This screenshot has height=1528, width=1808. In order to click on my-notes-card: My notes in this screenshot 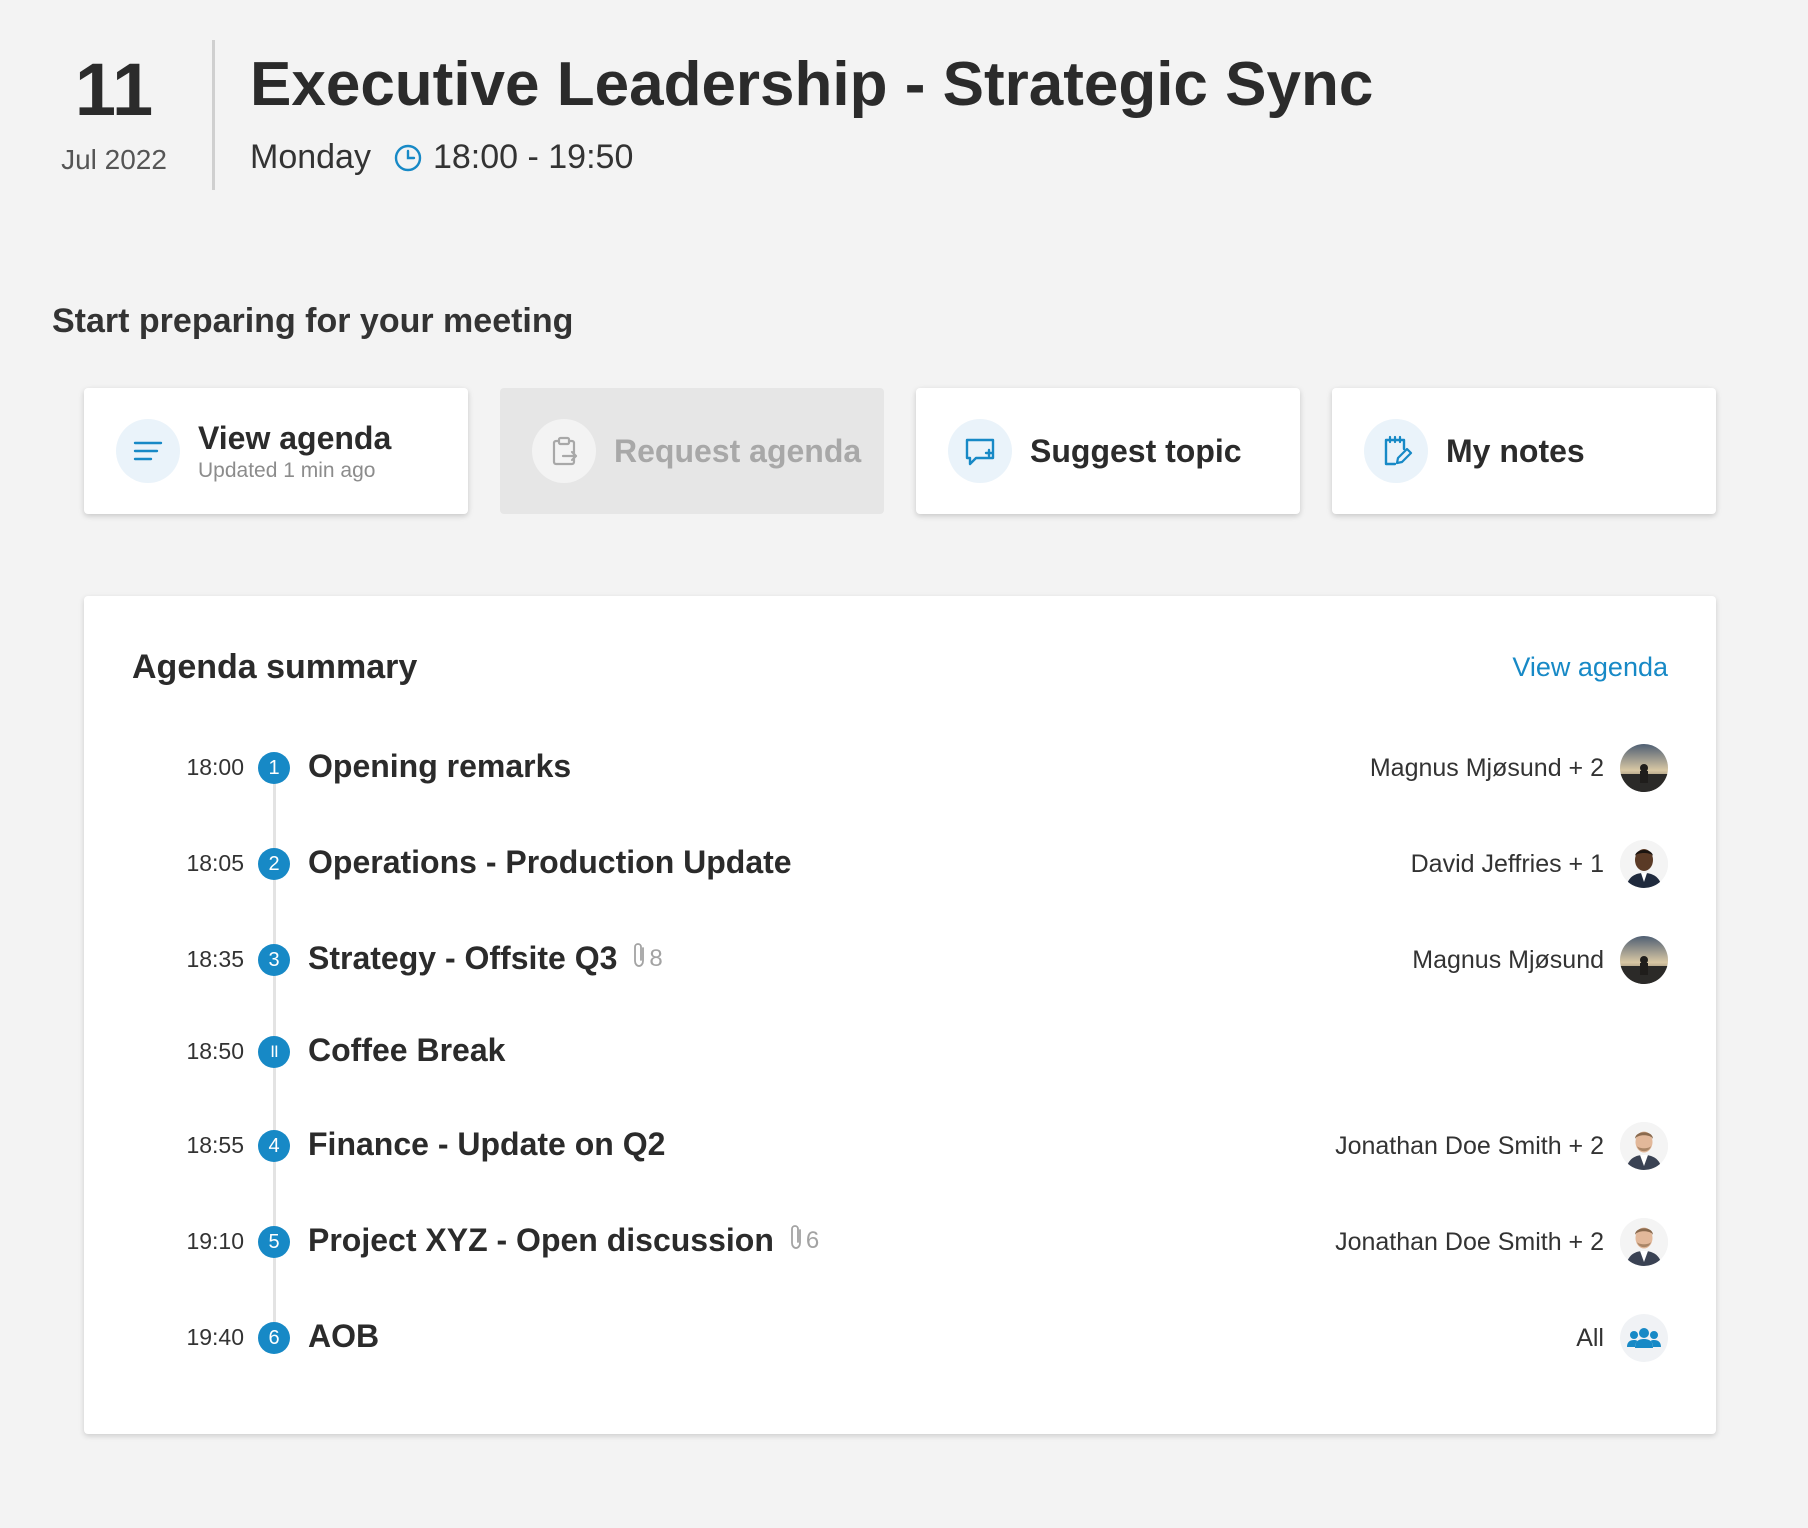, I will do `click(1524, 451)`.